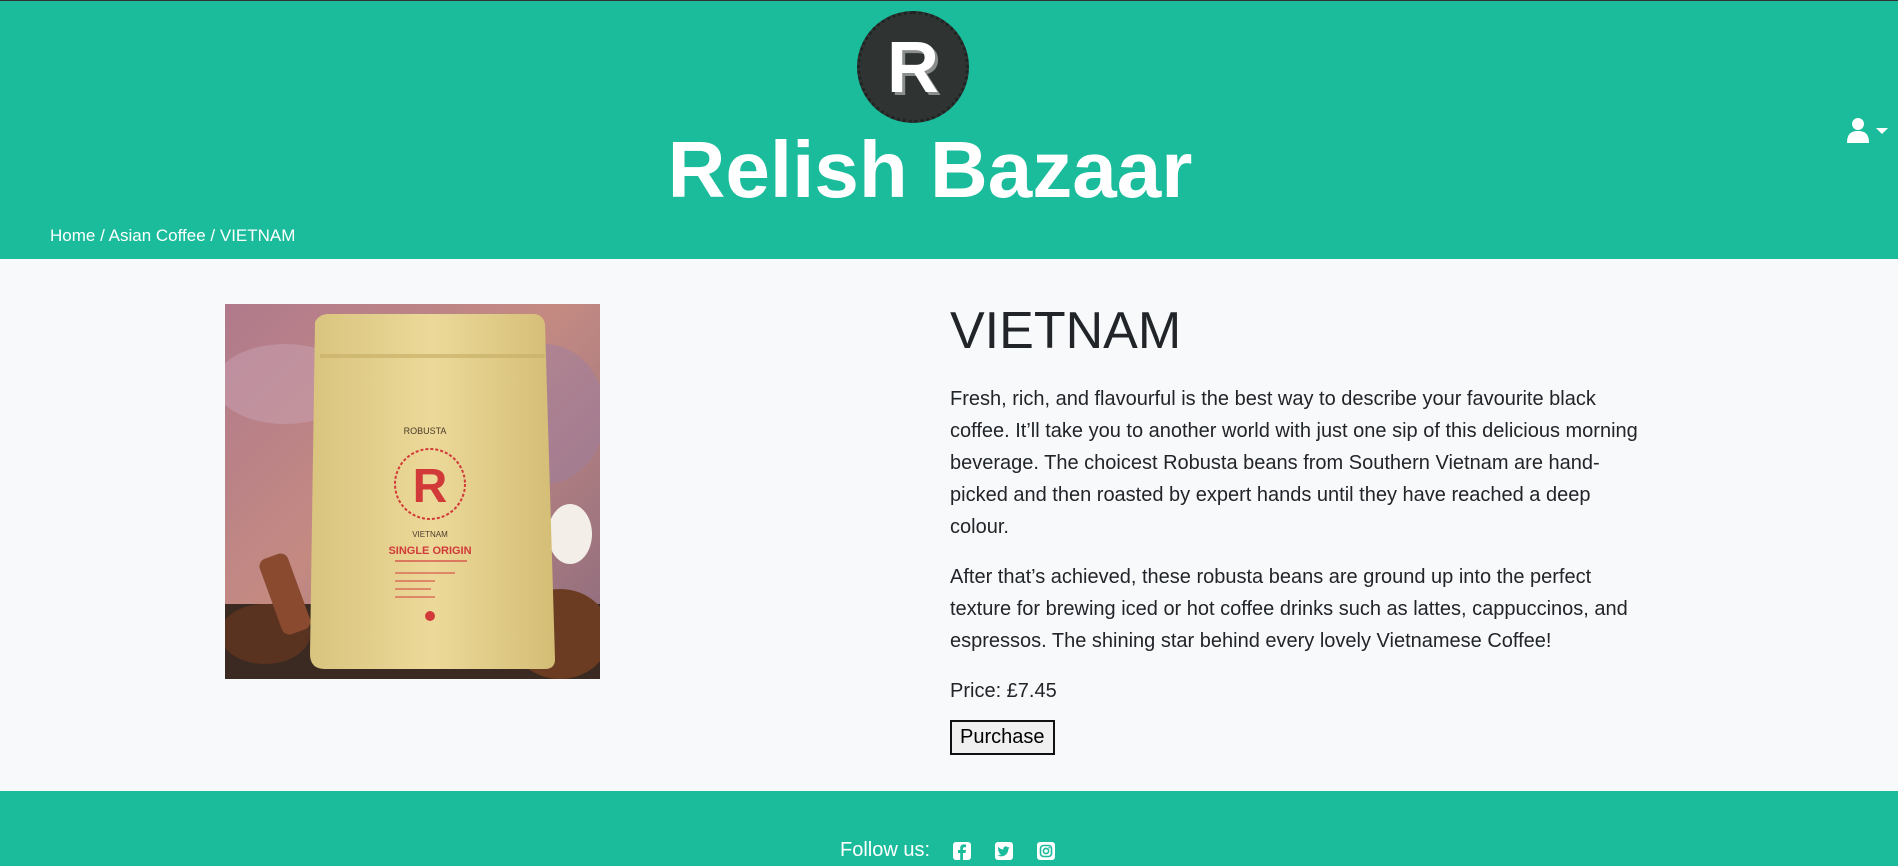 This screenshot has height=866, width=1898. I want to click on user-menu-dropdown, so click(1868, 131).